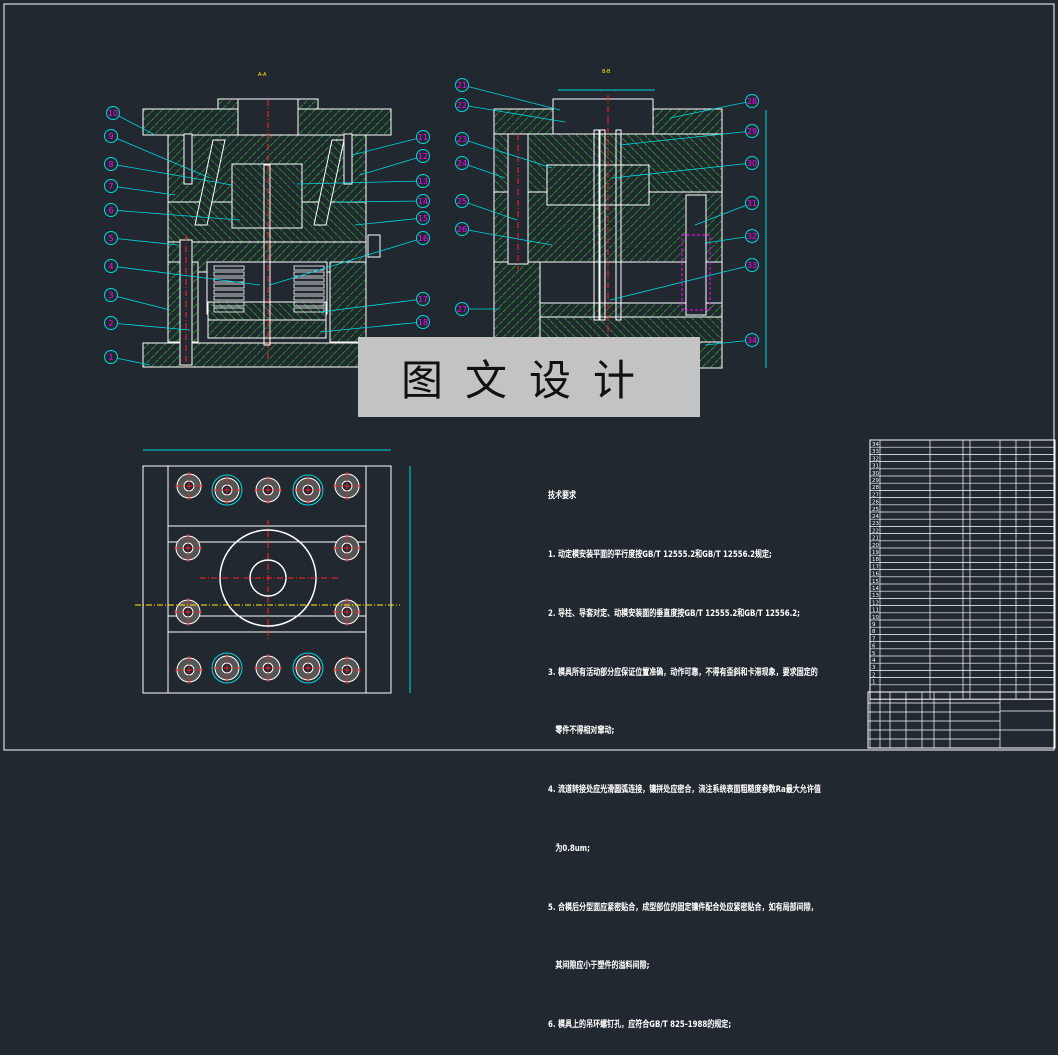  Describe the element at coordinates (874, 654) in the screenshot. I see `row-number: 5` at that location.